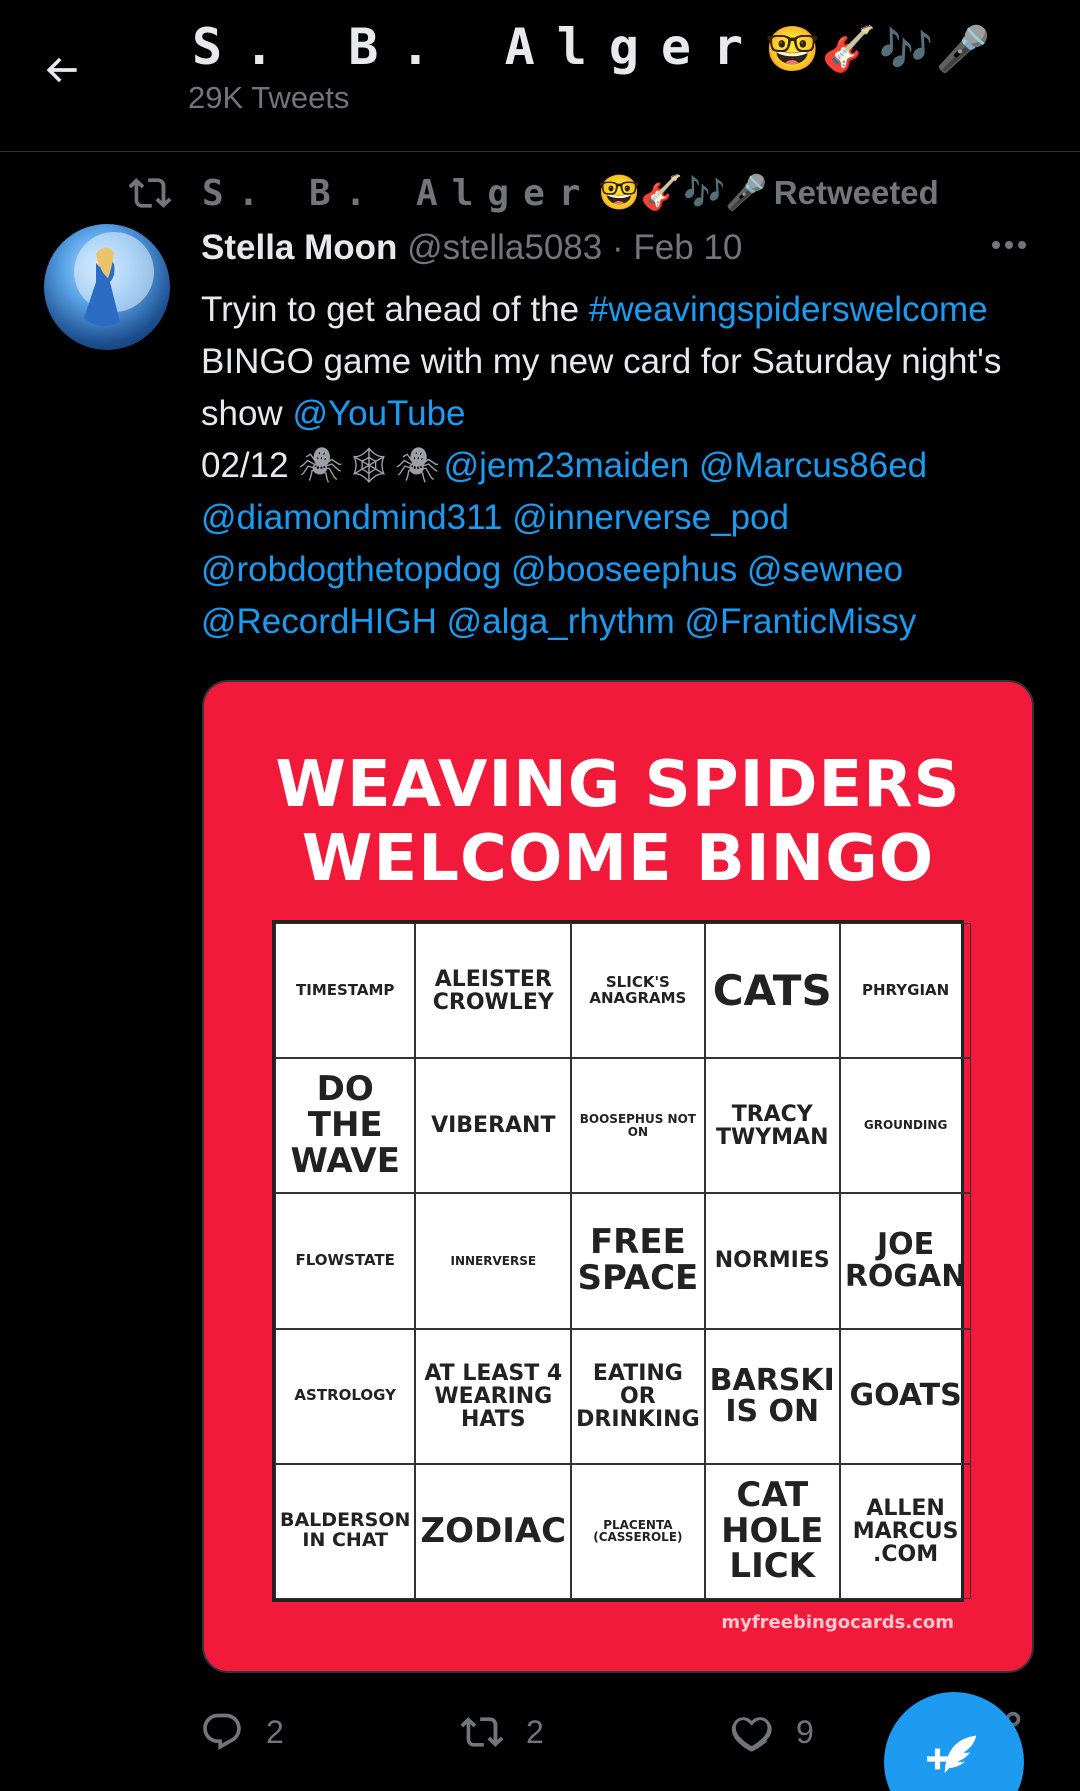 The image size is (1080, 1791). What do you see at coordinates (905, 1531) in the screenshot?
I see `bingo-cell: ALLEN MARCUS .COM` at bounding box center [905, 1531].